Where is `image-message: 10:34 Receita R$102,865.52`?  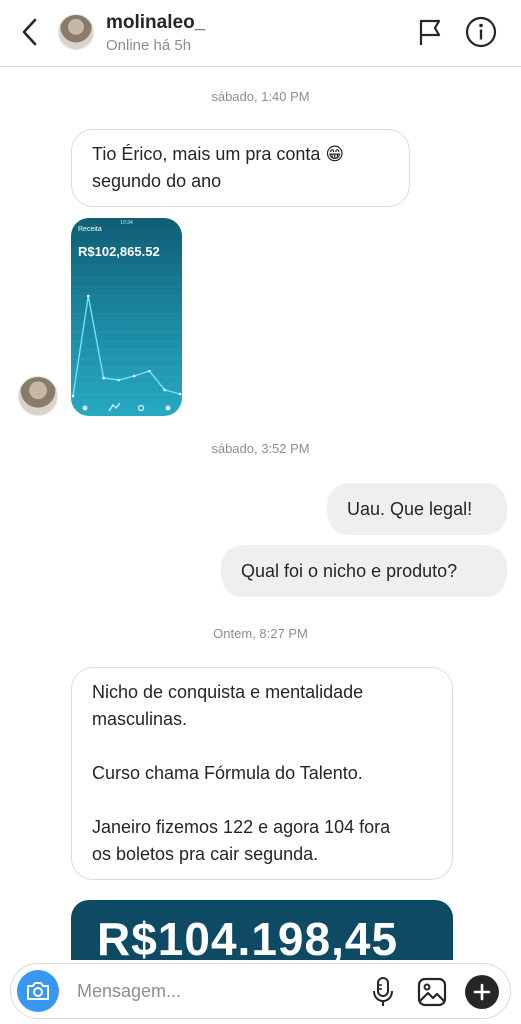 image-message: 10:34 Receita R$102,865.52 is located at coordinates (126, 317).